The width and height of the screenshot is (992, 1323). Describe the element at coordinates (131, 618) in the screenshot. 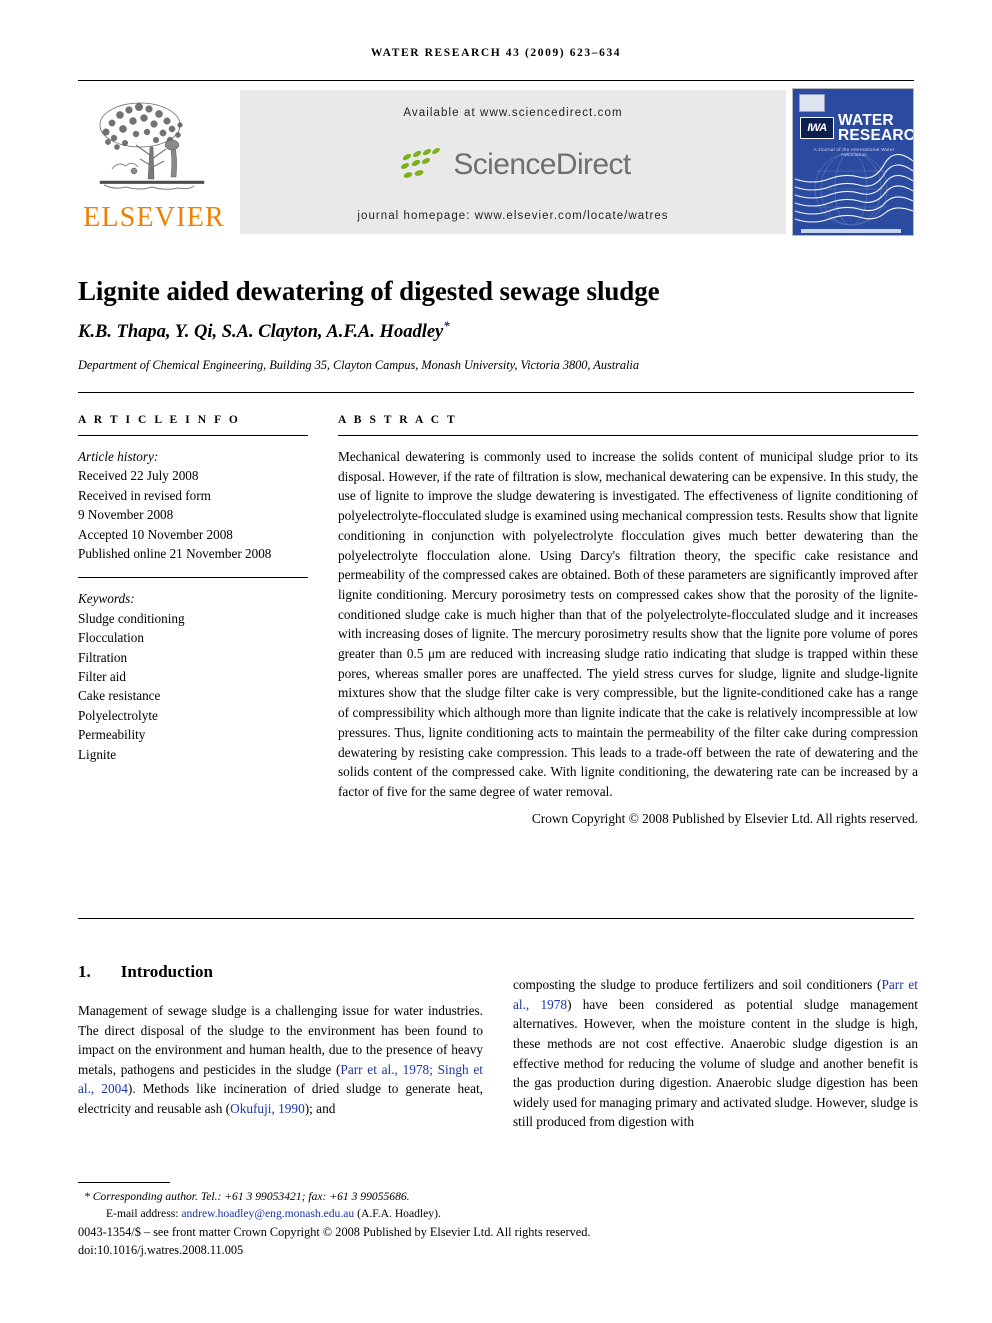

I see `keyword-item: Sludge conditioning` at that location.